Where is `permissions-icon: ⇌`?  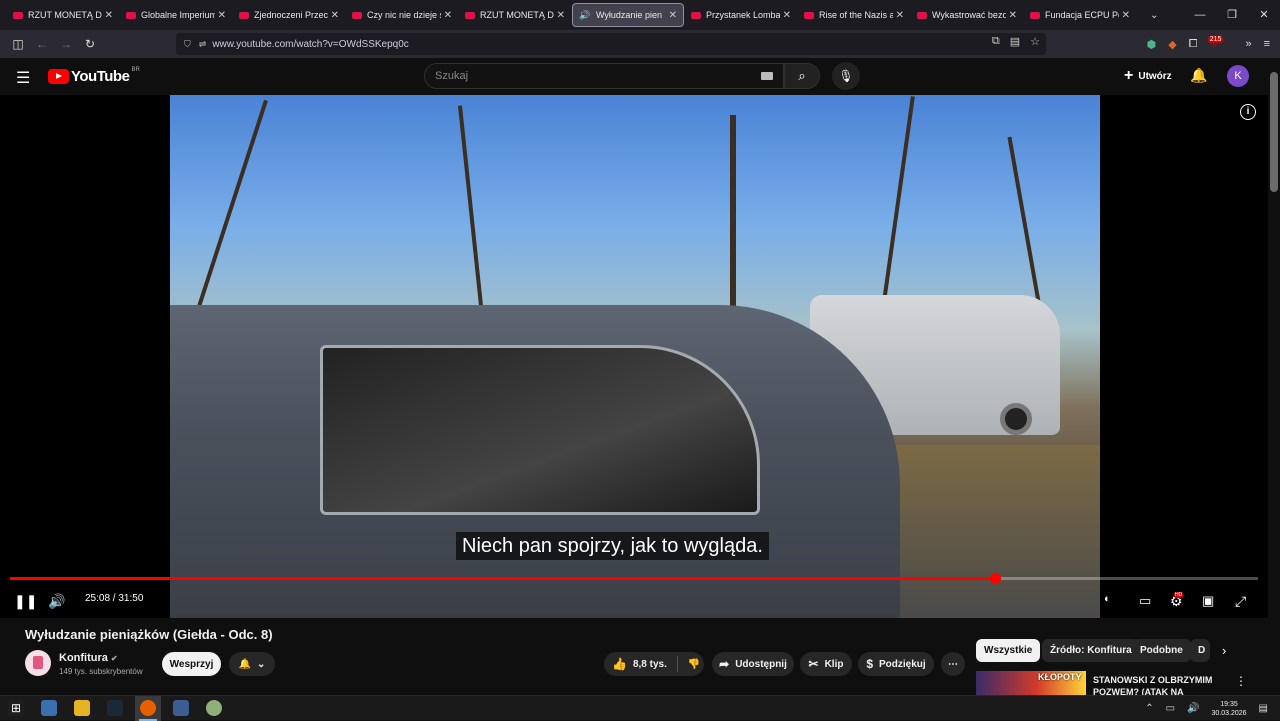 permissions-icon: ⇌ is located at coordinates (203, 44).